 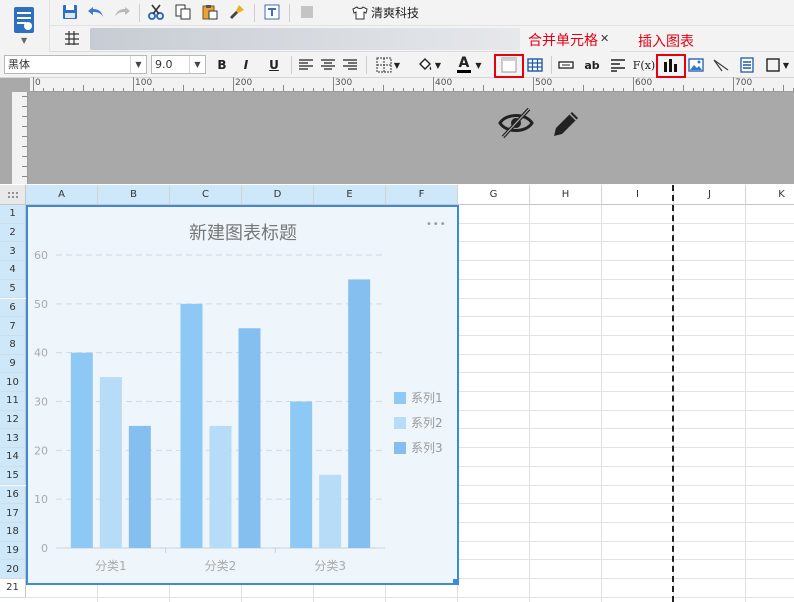 I want to click on row-header-1: 1, so click(x=13, y=214).